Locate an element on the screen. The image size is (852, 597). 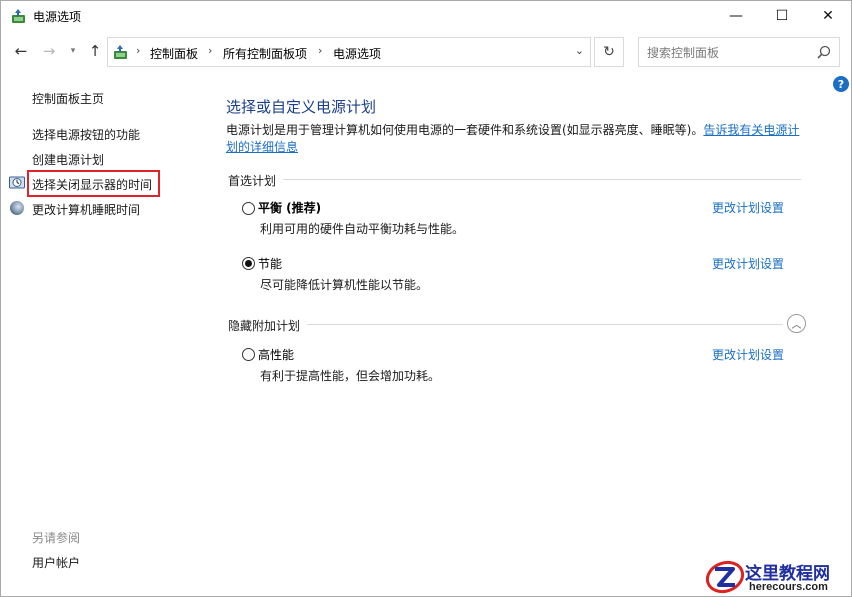
preferred-plans-heading: 首选计划 is located at coordinates (252, 181).